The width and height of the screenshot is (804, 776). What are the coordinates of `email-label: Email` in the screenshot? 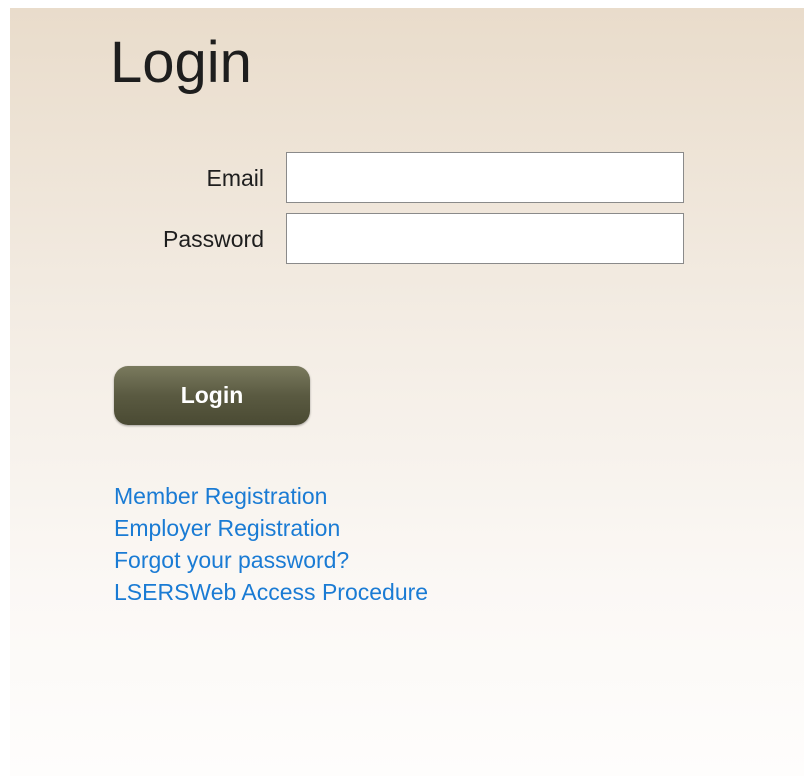 It's located at (235, 178).